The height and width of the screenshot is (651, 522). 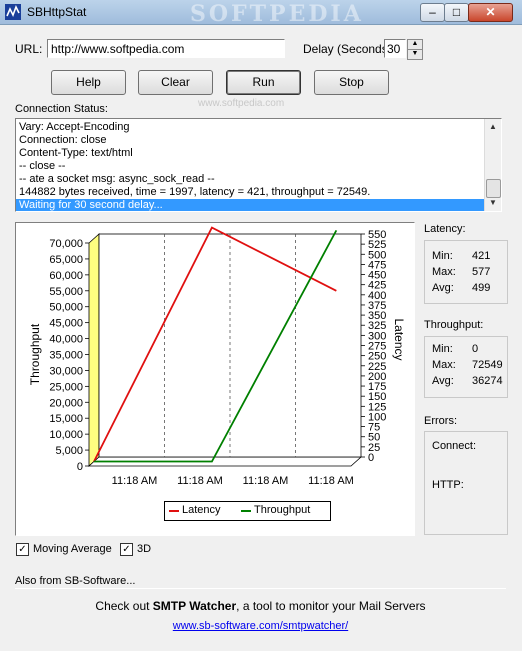 What do you see at coordinates (201, 510) in the screenshot?
I see `legend-label-latency: Latency` at bounding box center [201, 510].